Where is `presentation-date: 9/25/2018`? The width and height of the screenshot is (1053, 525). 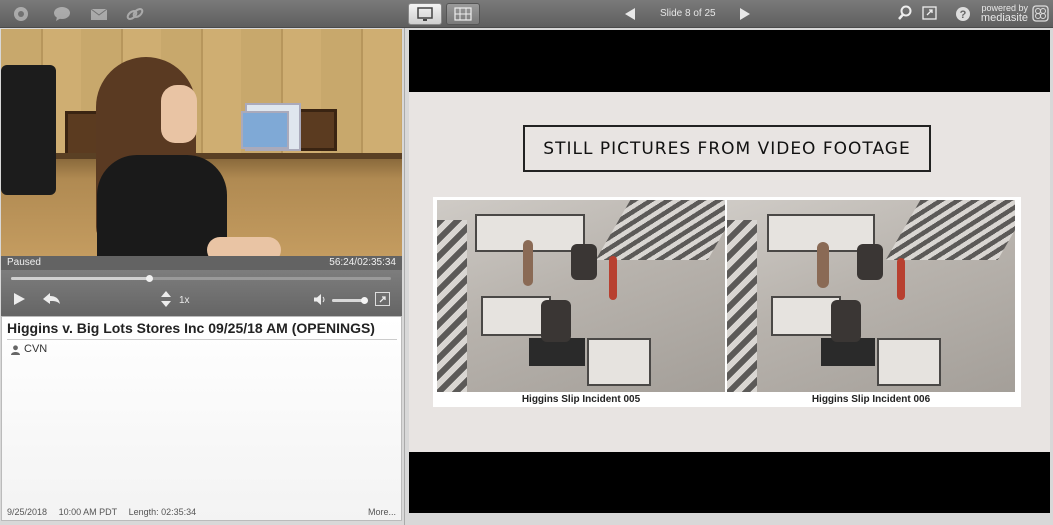
presentation-date: 9/25/2018 is located at coordinates (27, 512).